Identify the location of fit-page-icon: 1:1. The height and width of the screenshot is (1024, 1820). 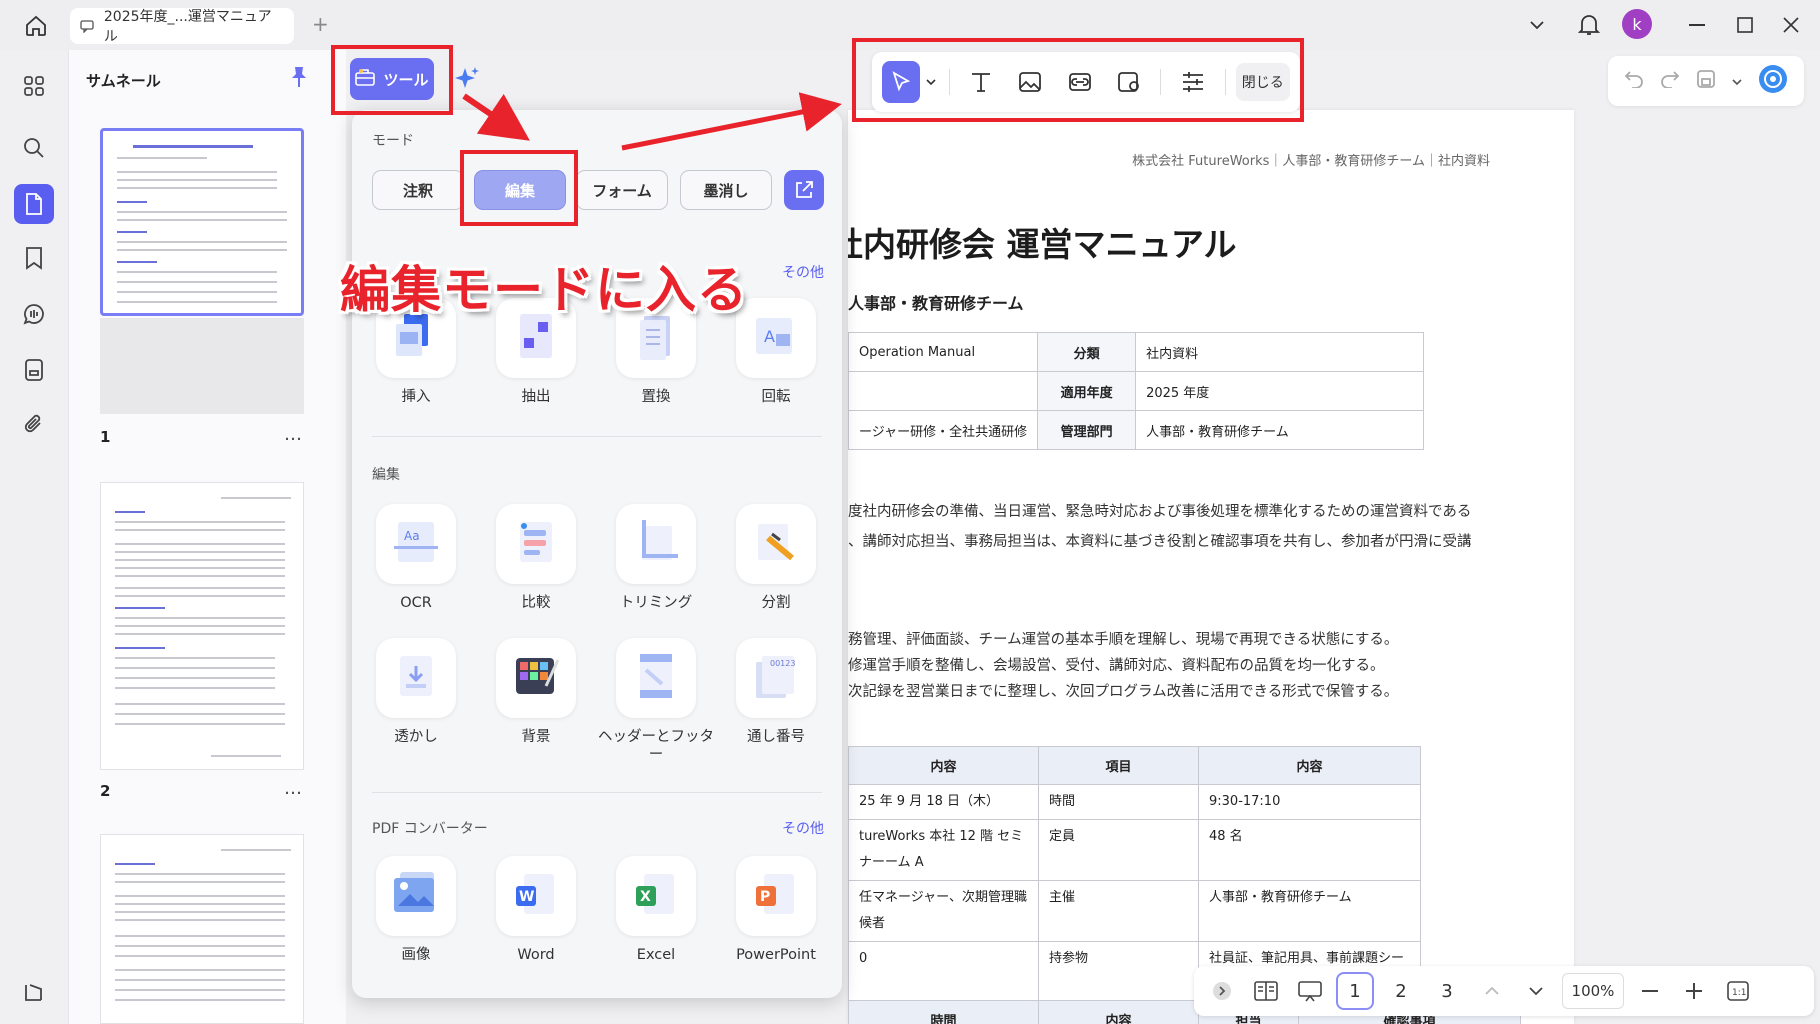
(1738, 991).